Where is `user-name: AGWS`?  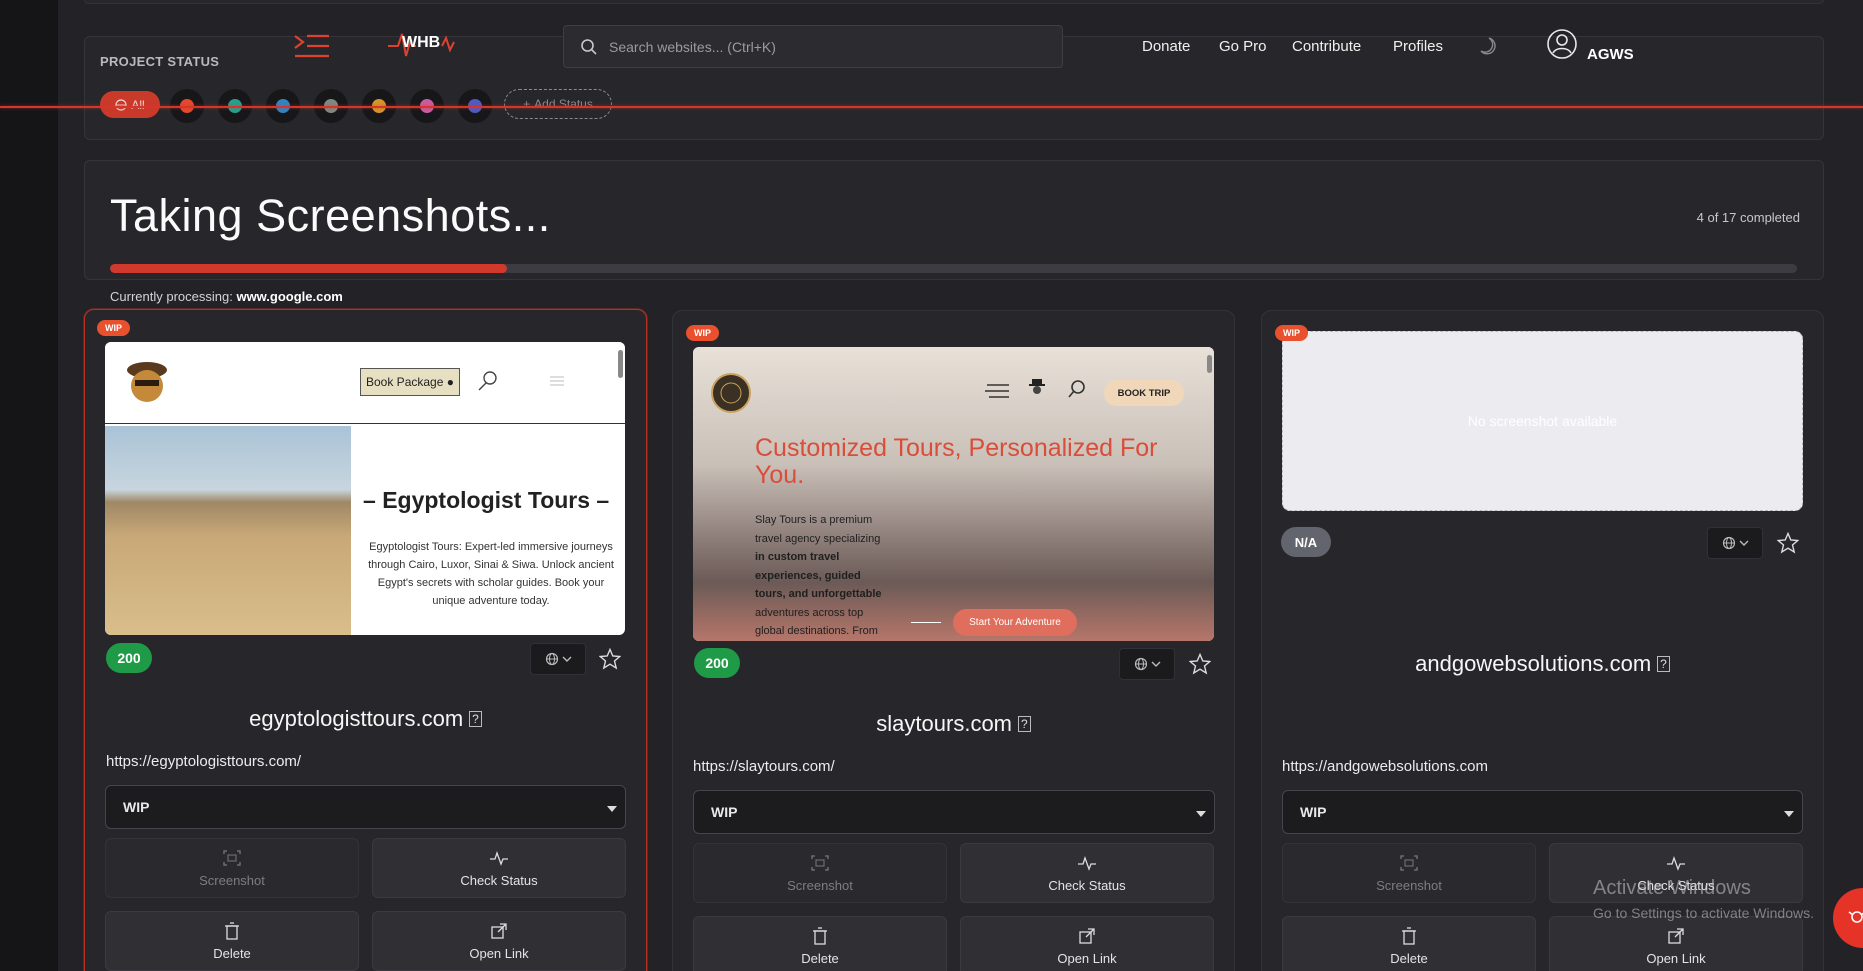 user-name: AGWS is located at coordinates (1610, 54).